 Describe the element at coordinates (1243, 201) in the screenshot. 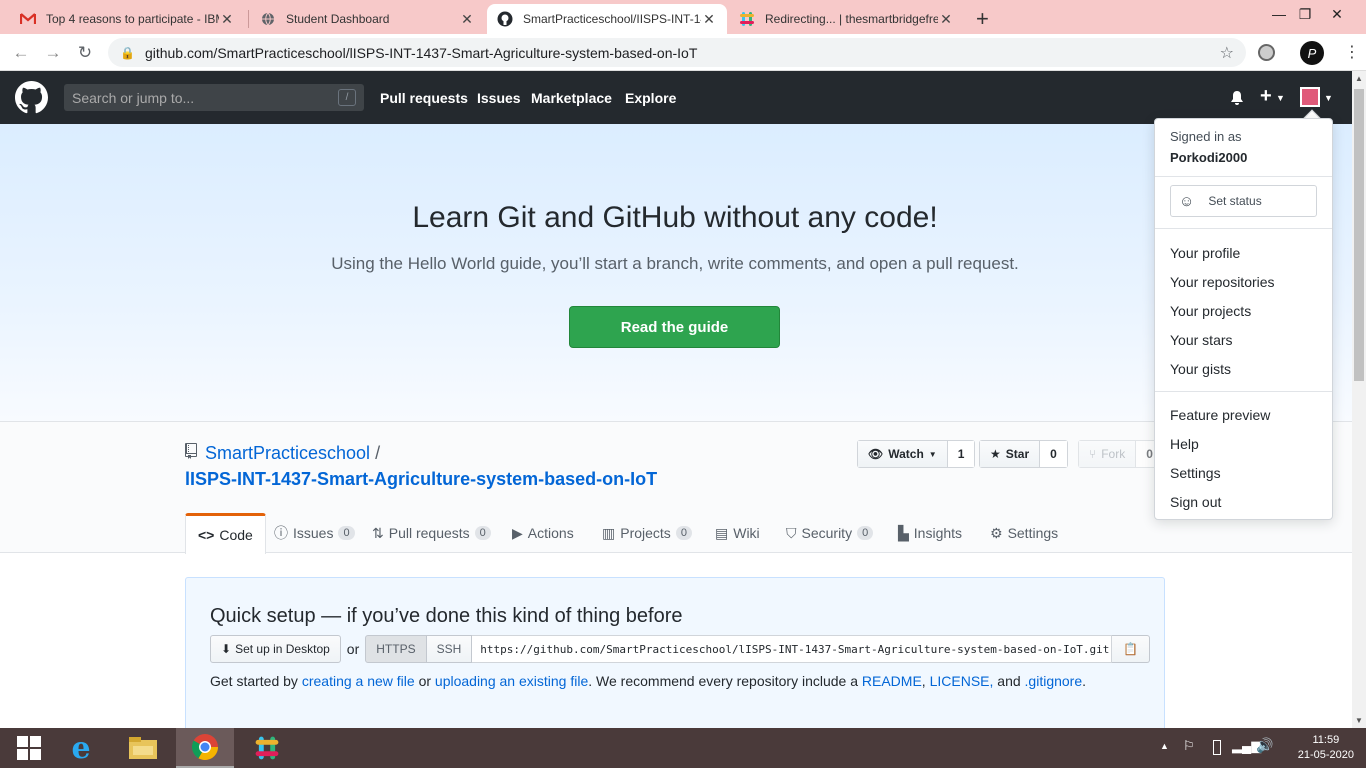

I see `set-status-button: ☺ Set status` at that location.